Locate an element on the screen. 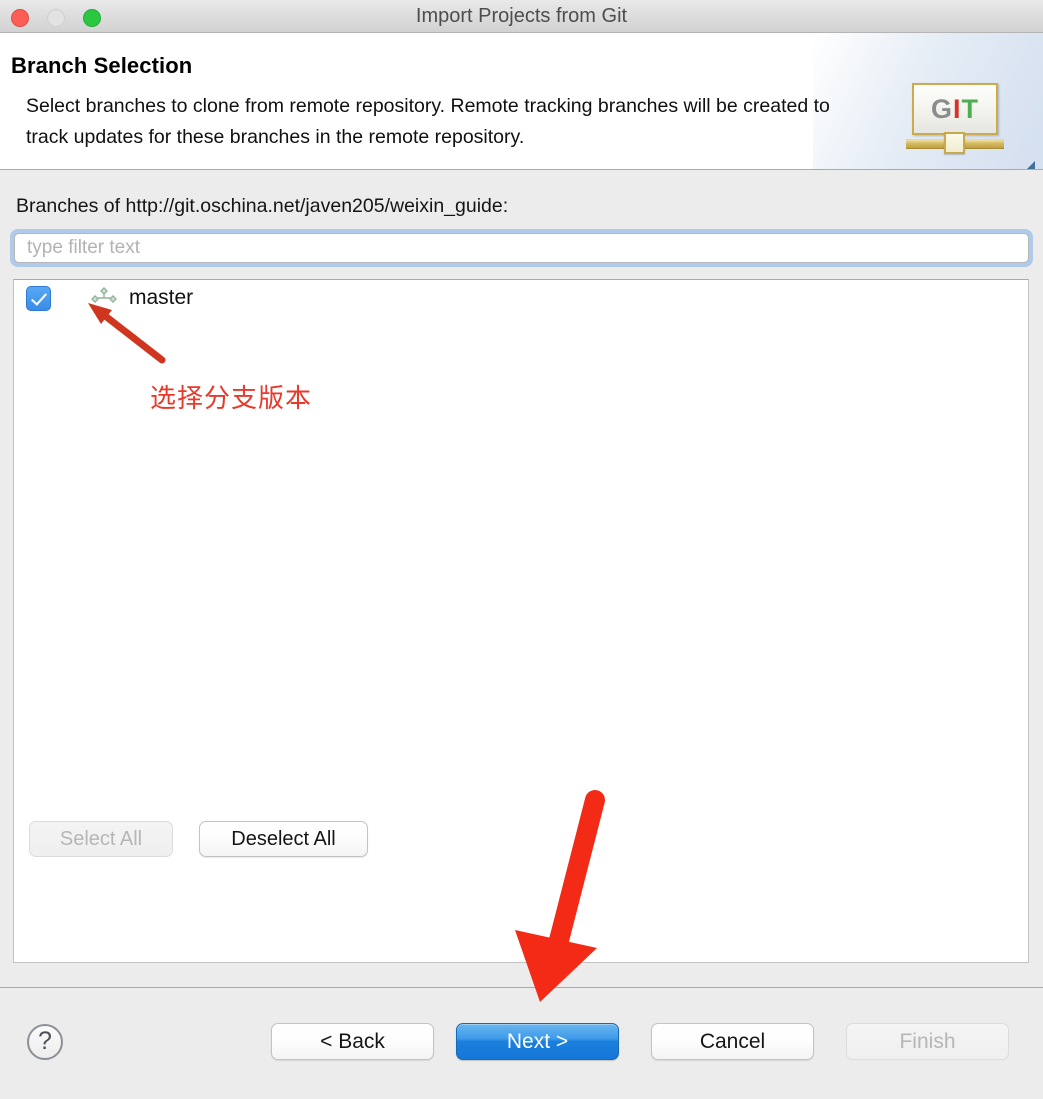 The width and height of the screenshot is (1043, 1099). git-logo-letter-i: I is located at coordinates (957, 108).